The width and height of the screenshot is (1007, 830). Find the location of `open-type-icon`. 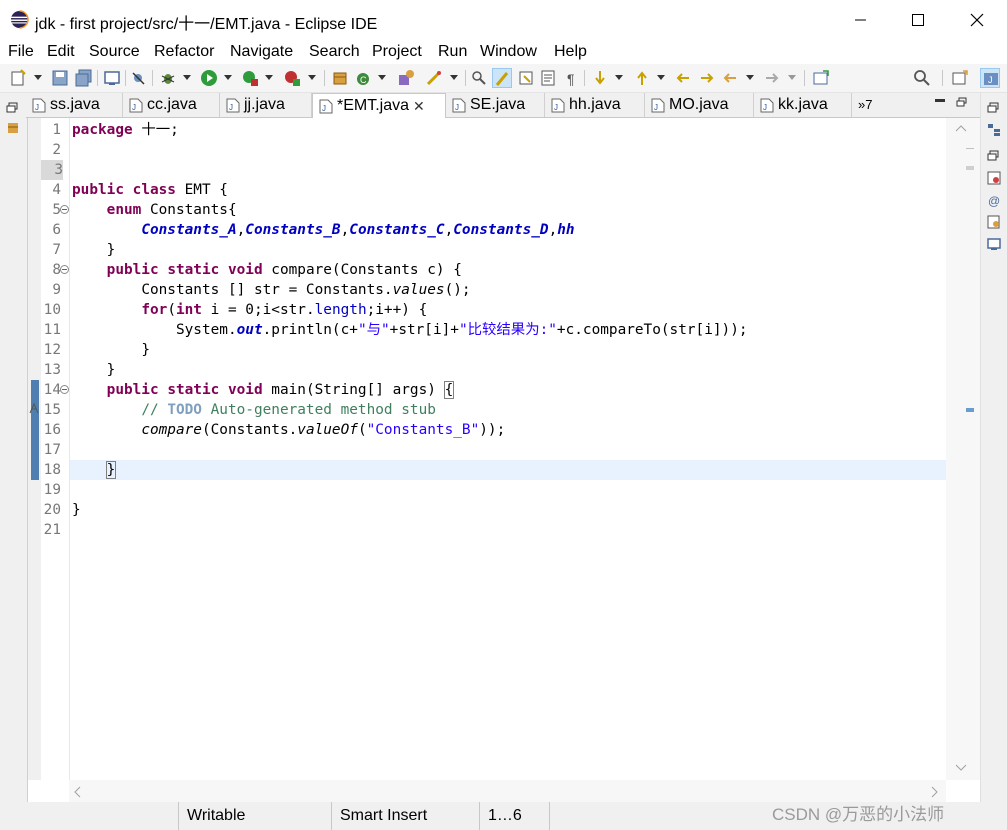

open-type-icon is located at coordinates (406, 78).